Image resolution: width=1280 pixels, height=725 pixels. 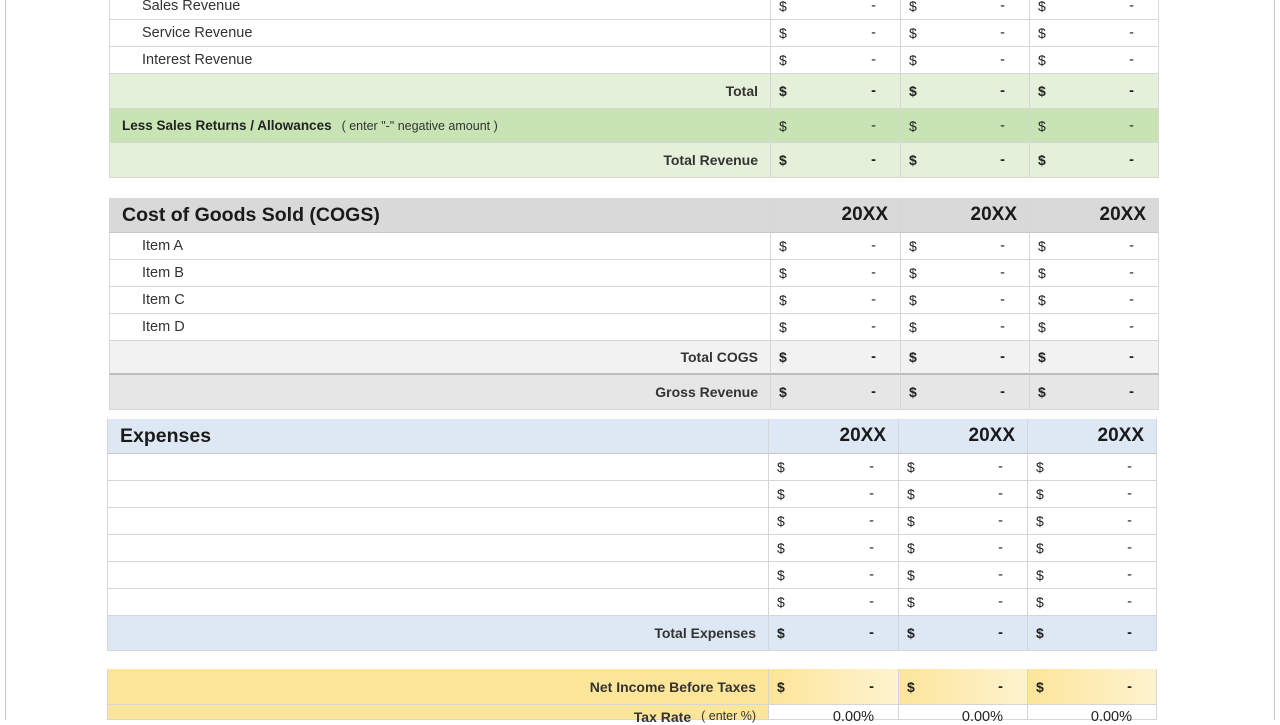 I want to click on sales-returns-note: ( enter "-" negative amount ), so click(x=419, y=125).